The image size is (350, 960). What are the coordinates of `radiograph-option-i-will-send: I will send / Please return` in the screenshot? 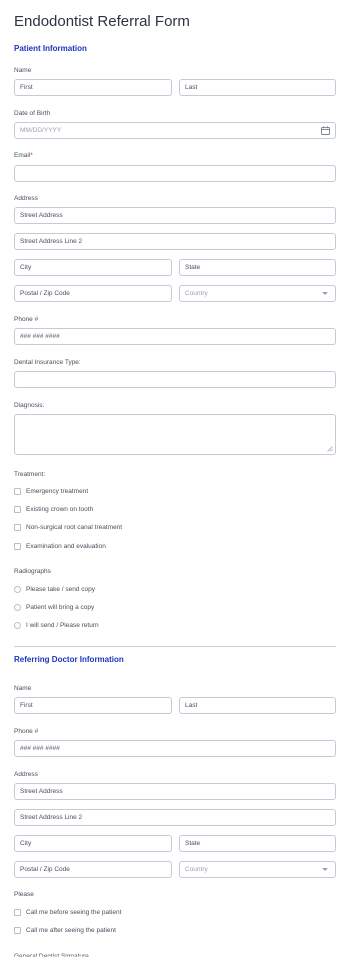 It's located at (56, 625).